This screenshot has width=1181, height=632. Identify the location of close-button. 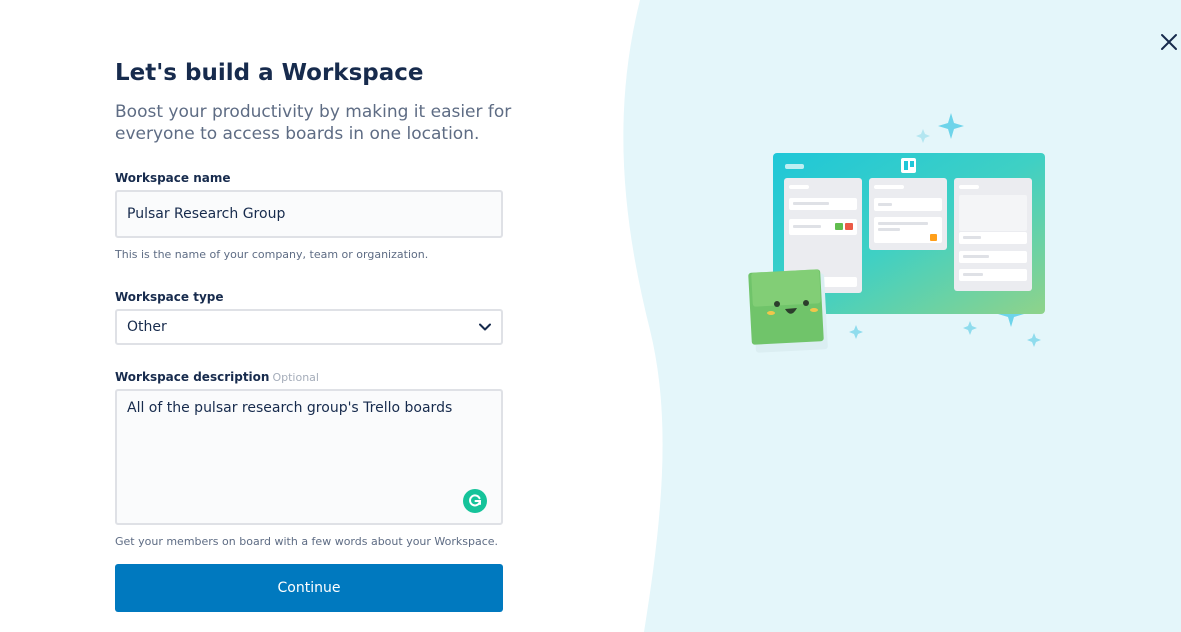
(1169, 42).